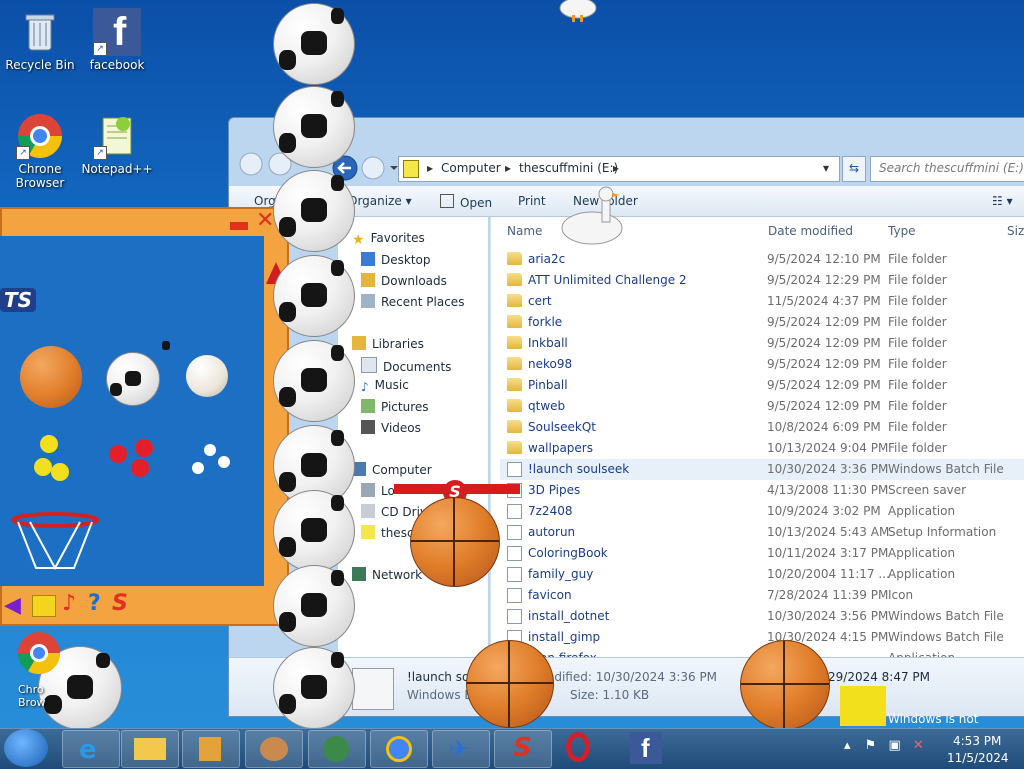 The height and width of the screenshot is (769, 1024). I want to click on column-name: Name, so click(524, 231).